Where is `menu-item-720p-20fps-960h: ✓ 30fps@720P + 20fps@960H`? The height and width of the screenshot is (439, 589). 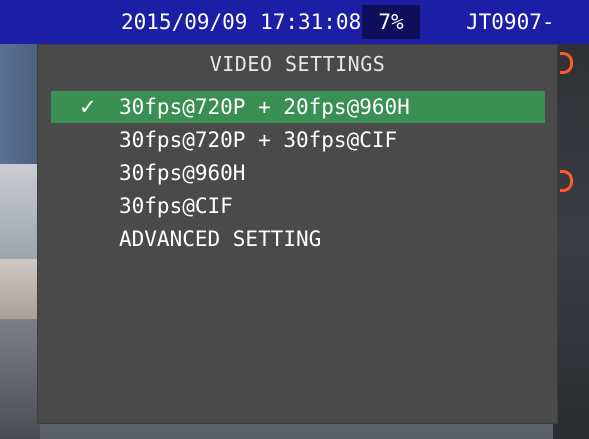 menu-item-720p-20fps-960h: ✓ 30fps@720P + 20fps@960H is located at coordinates (298, 107).